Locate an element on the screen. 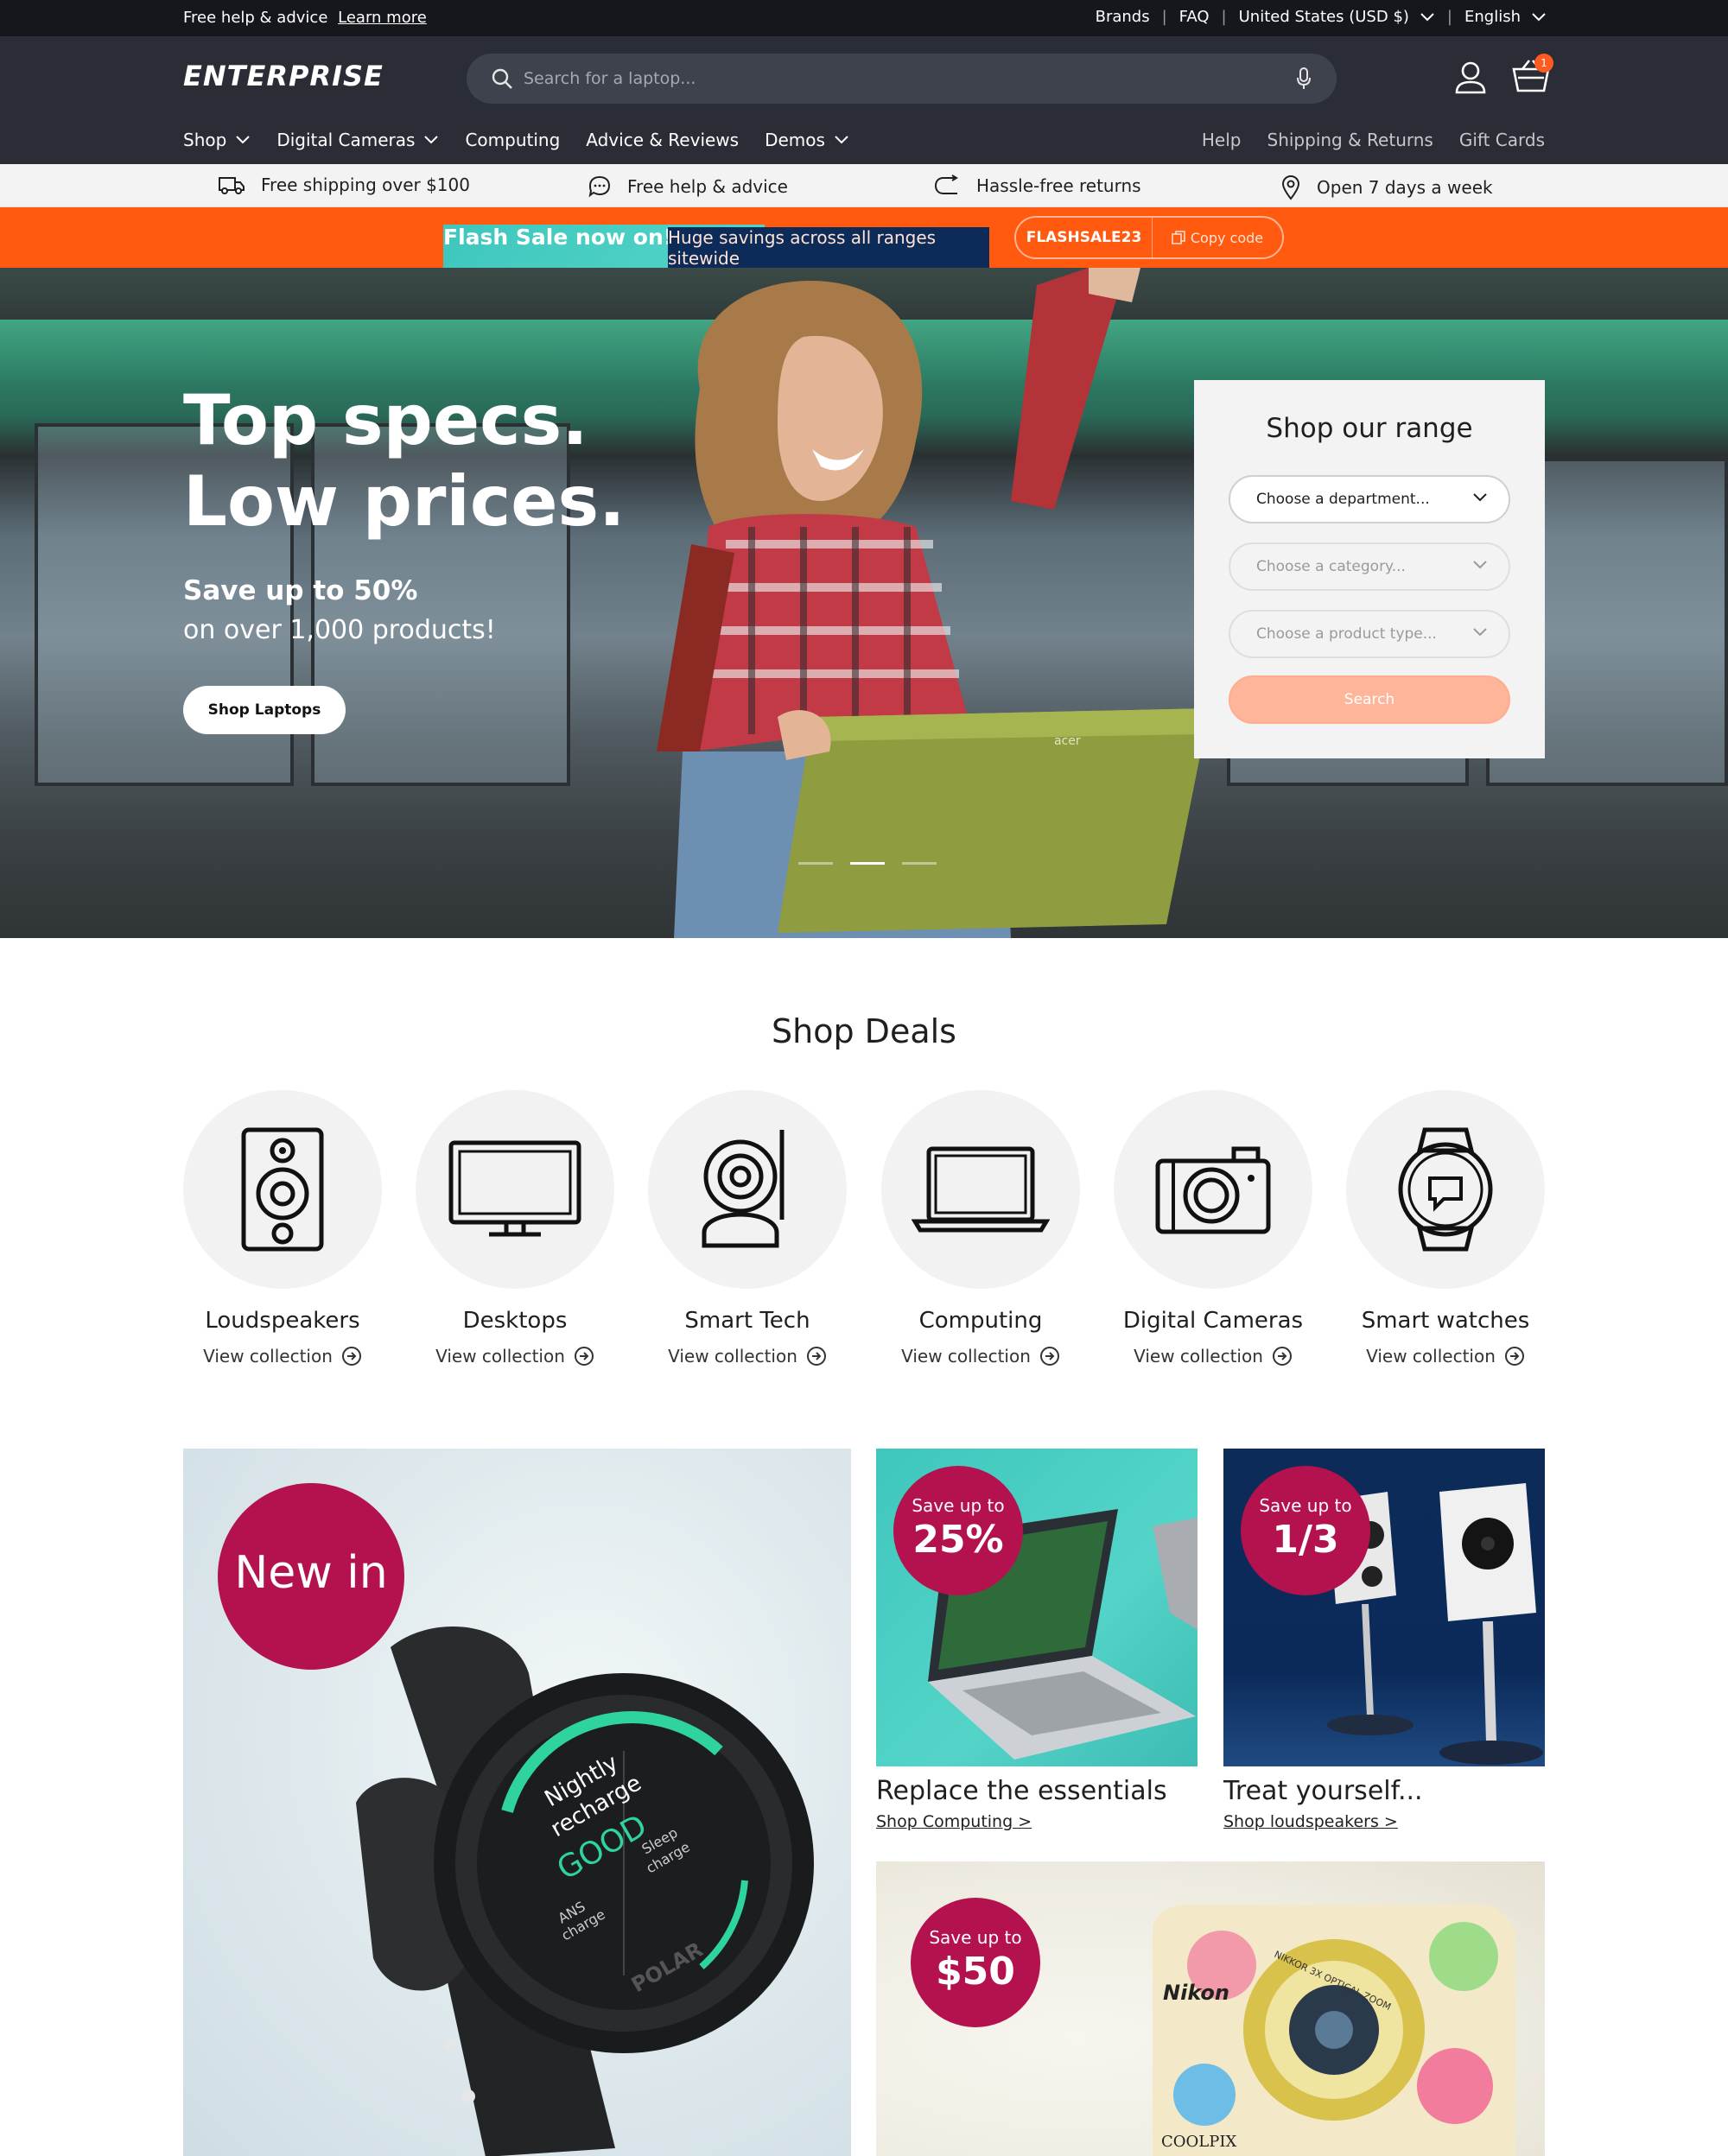 The height and width of the screenshot is (2156, 1728). nav-item-shipping-returns: Shipping & Returns is located at coordinates (1350, 140).